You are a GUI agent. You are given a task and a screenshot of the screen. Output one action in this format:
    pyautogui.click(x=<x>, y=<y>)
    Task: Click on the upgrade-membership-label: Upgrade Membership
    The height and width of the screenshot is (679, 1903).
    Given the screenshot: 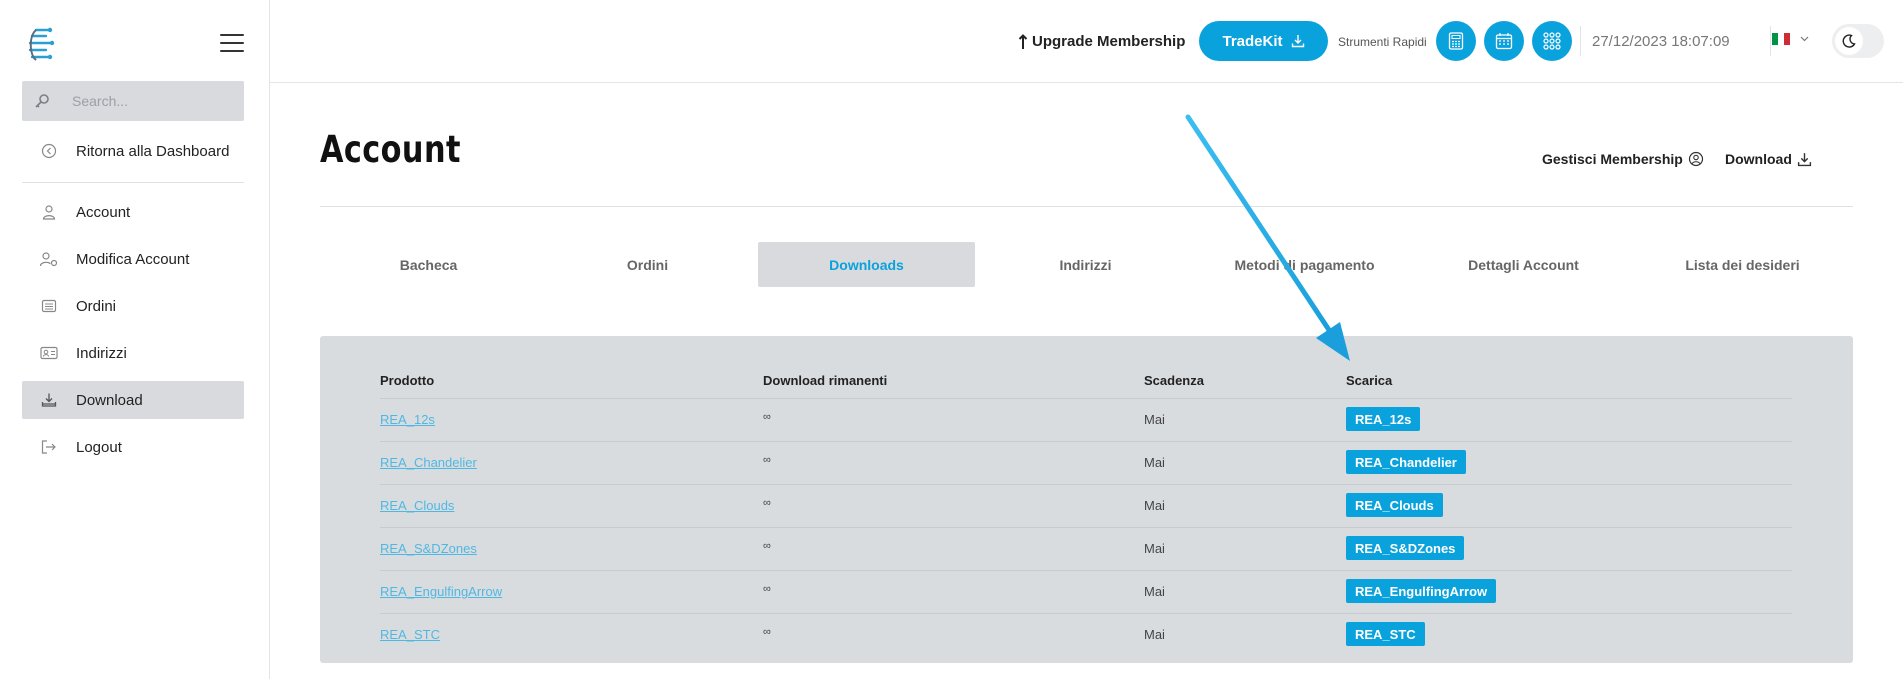 What is the action you would take?
    pyautogui.click(x=1109, y=41)
    